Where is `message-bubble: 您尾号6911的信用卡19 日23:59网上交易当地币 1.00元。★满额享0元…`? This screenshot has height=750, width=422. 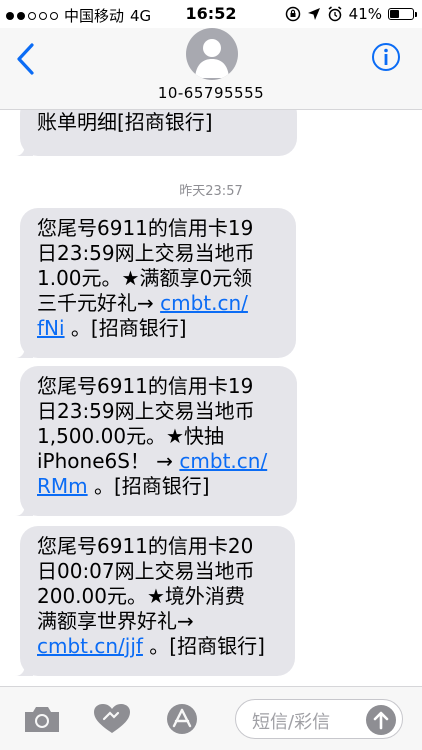
message-bubble: 您尾号6911的信用卡19 日23:59网上交易当地币 1.00元。★满额享0元… is located at coordinates (155, 283).